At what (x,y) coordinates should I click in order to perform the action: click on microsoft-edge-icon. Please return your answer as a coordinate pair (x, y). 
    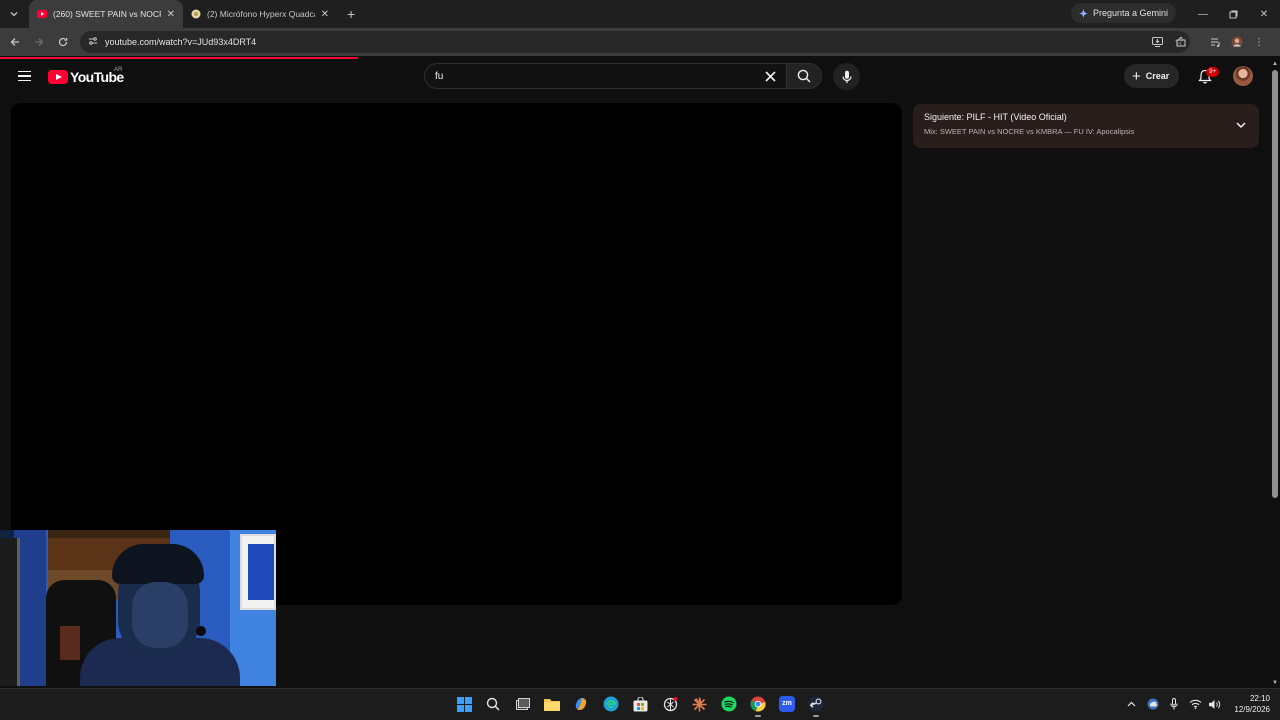
    Looking at the image, I should click on (611, 704).